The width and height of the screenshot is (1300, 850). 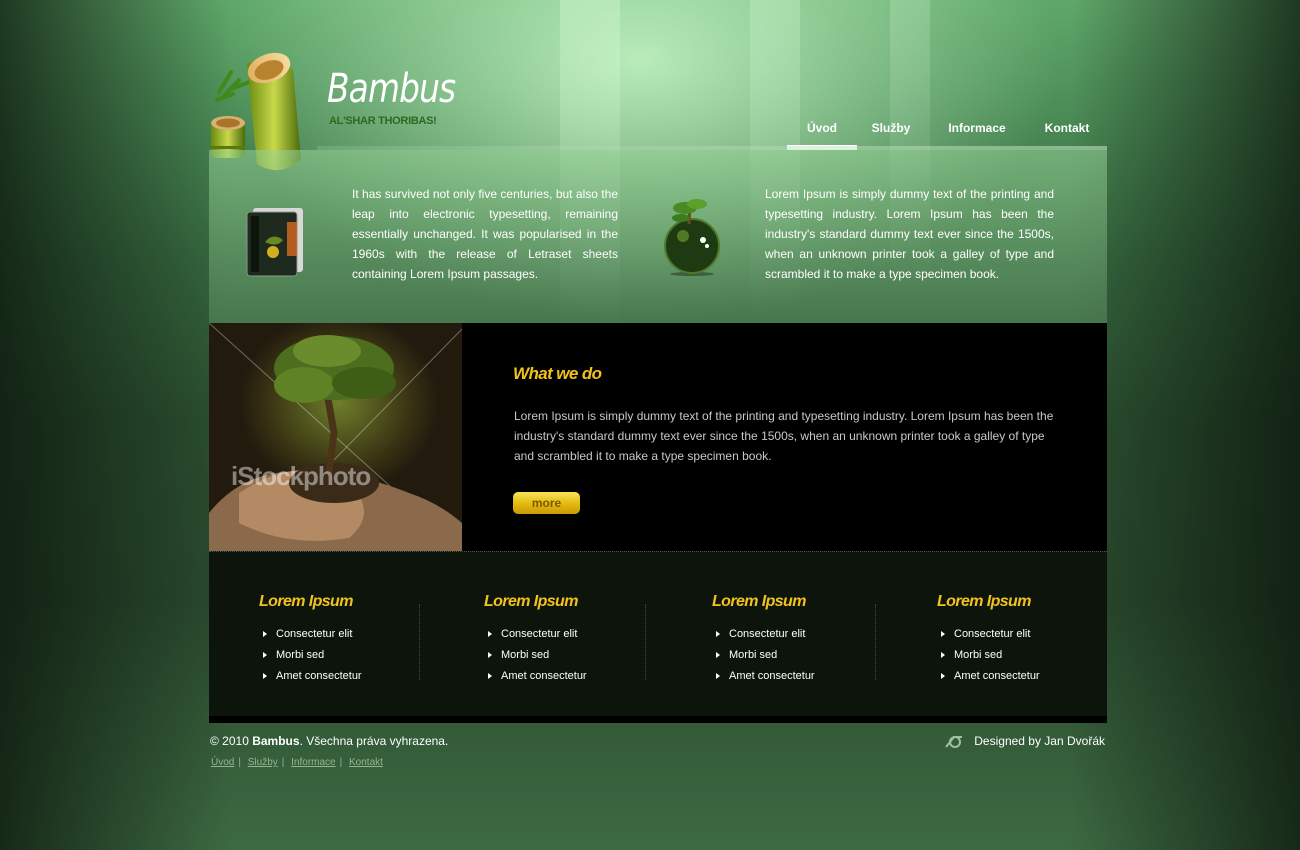 What do you see at coordinates (383, 121) in the screenshot?
I see `site-tagline: AL'SHAR THORIBAS!` at bounding box center [383, 121].